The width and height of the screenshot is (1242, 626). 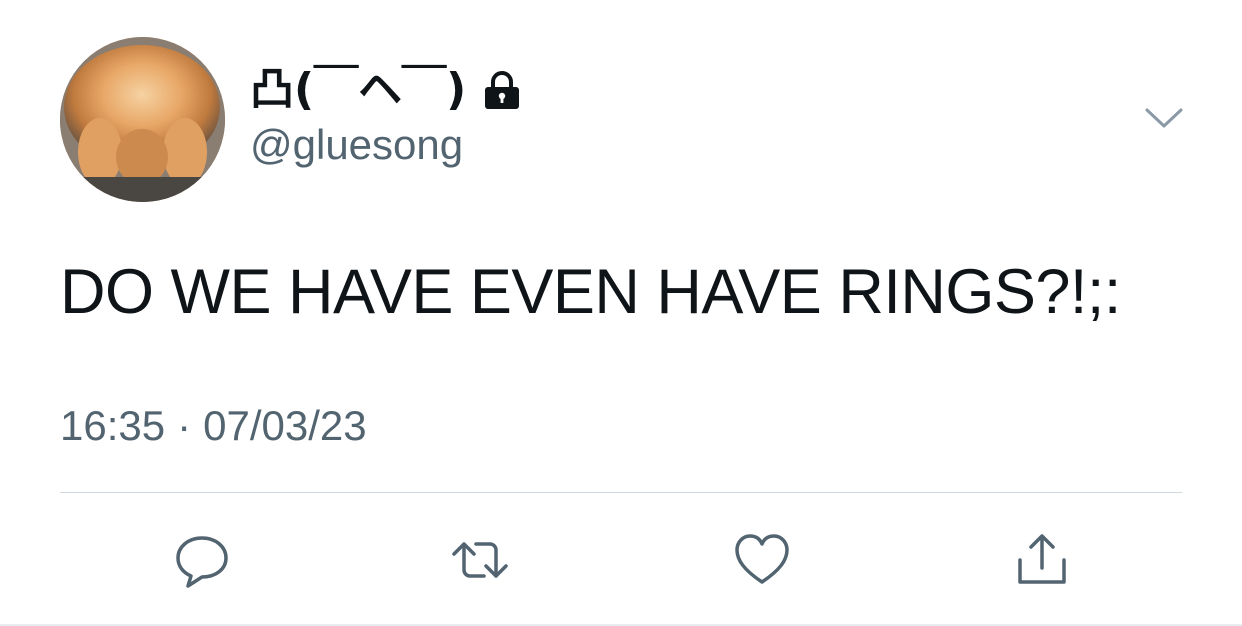 What do you see at coordinates (356, 145) in the screenshot?
I see `user-handle: @gluesong` at bounding box center [356, 145].